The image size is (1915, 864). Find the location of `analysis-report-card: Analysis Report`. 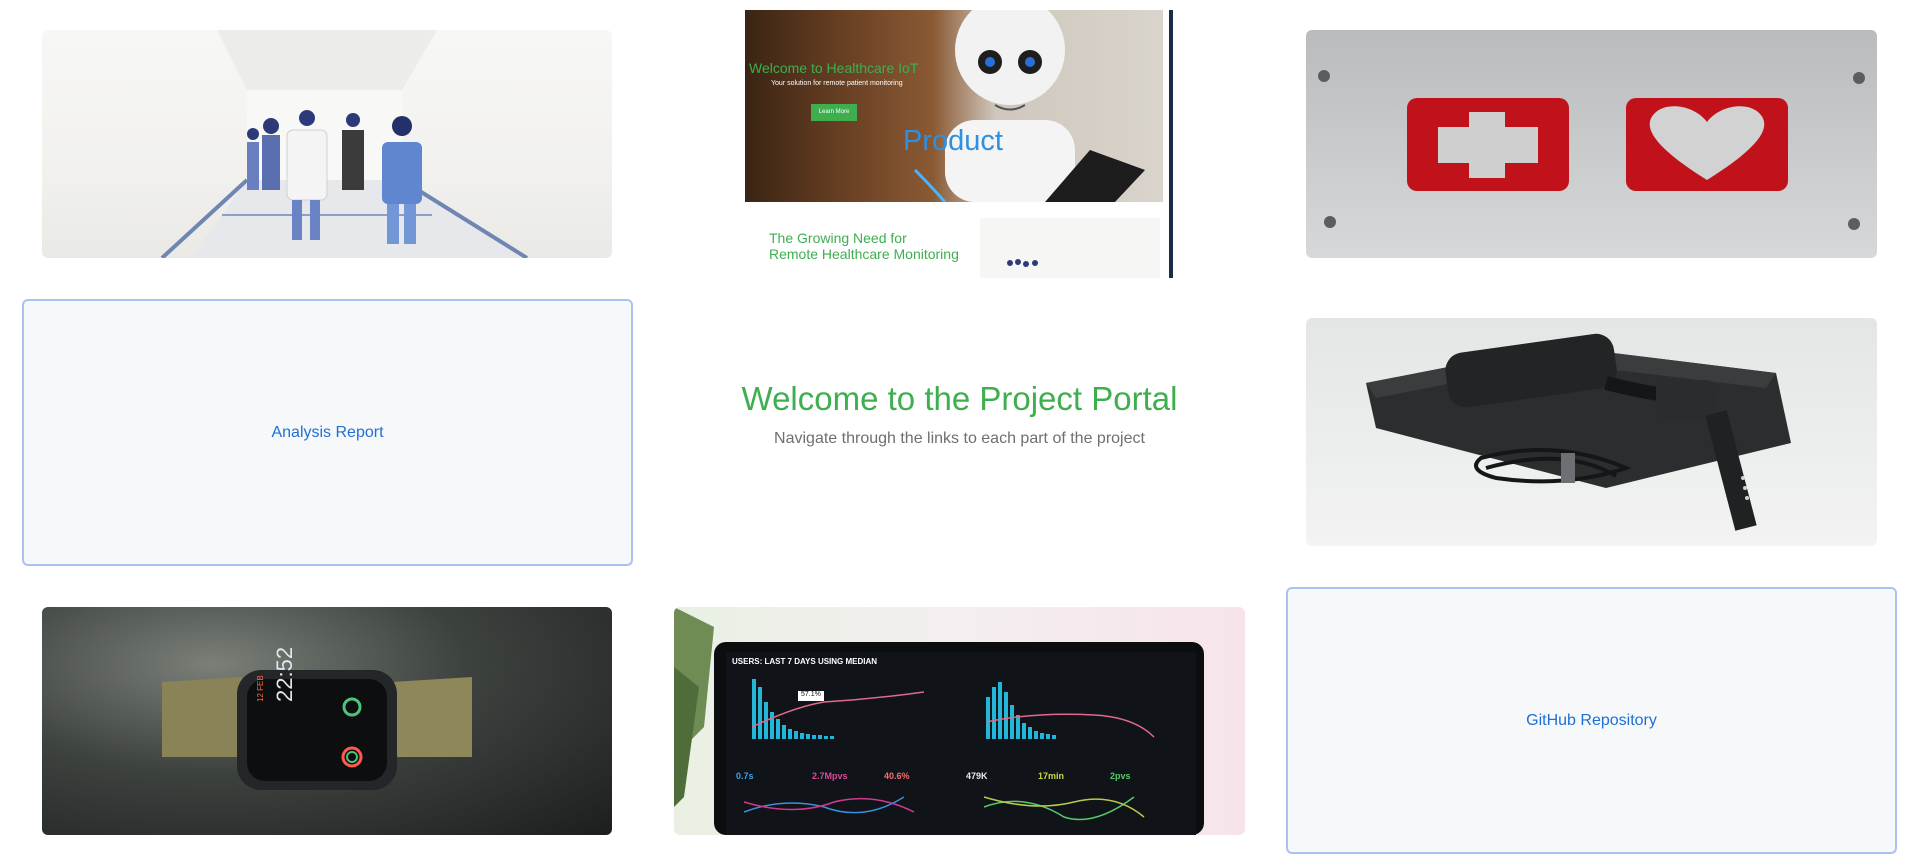

analysis-report-card: Analysis Report is located at coordinates (327, 432).